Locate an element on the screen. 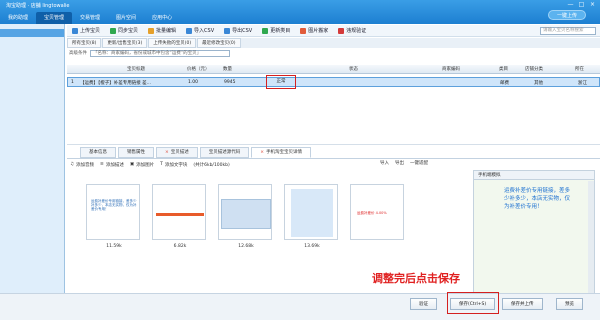  tab-description-source: 宝贝描述源代码 is located at coordinates (224, 152).